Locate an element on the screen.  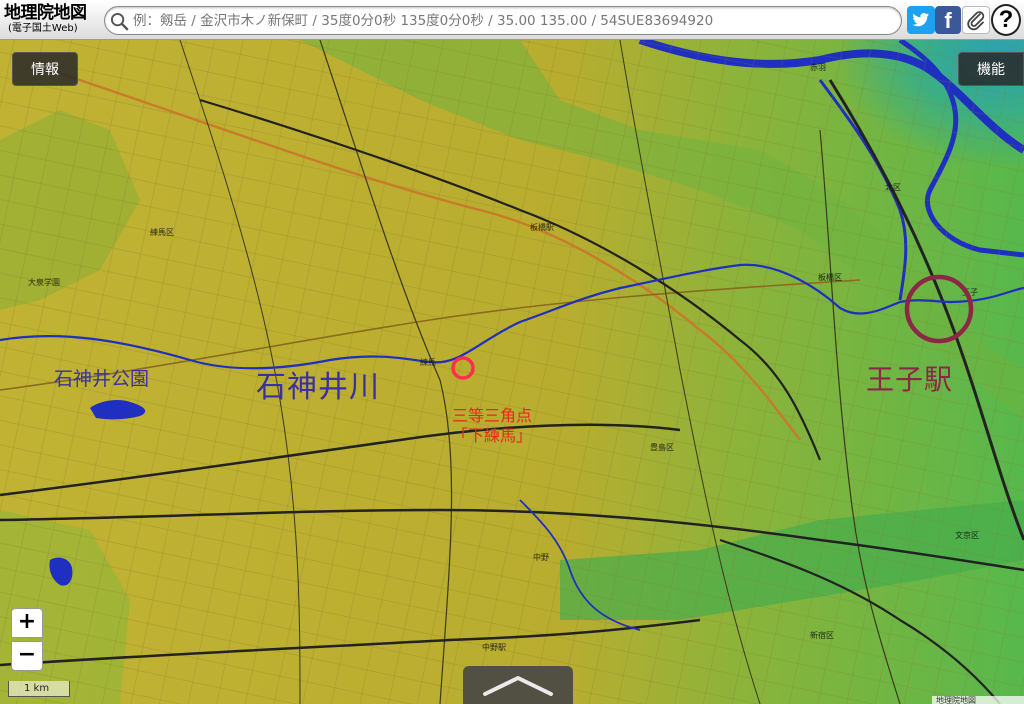
annotation-triangulation-line1: 三等三角点 is located at coordinates (492, 415).